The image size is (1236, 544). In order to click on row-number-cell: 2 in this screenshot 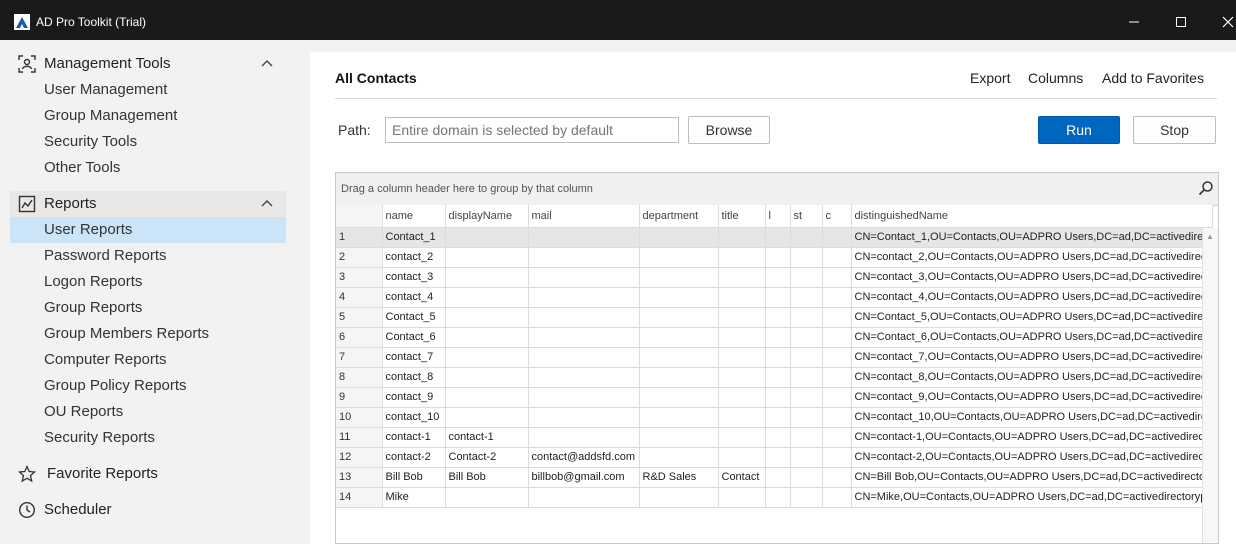, I will do `click(359, 257)`.